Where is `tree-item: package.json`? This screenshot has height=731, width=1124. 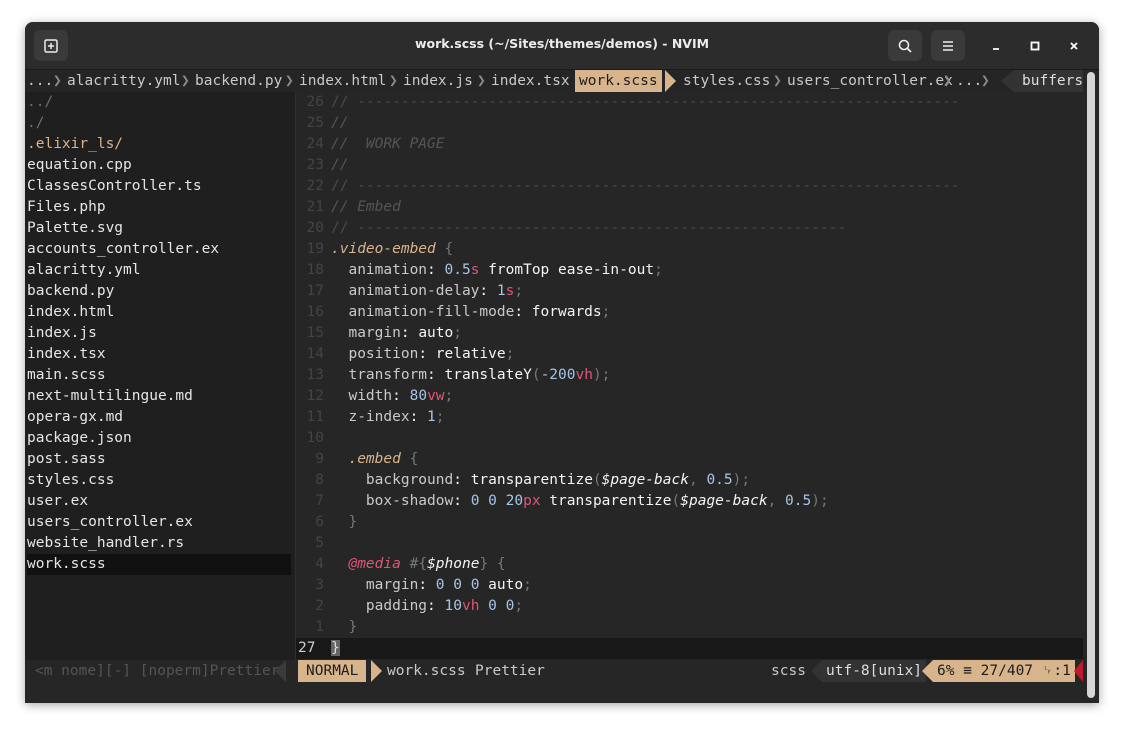
tree-item: package.json is located at coordinates (159, 438).